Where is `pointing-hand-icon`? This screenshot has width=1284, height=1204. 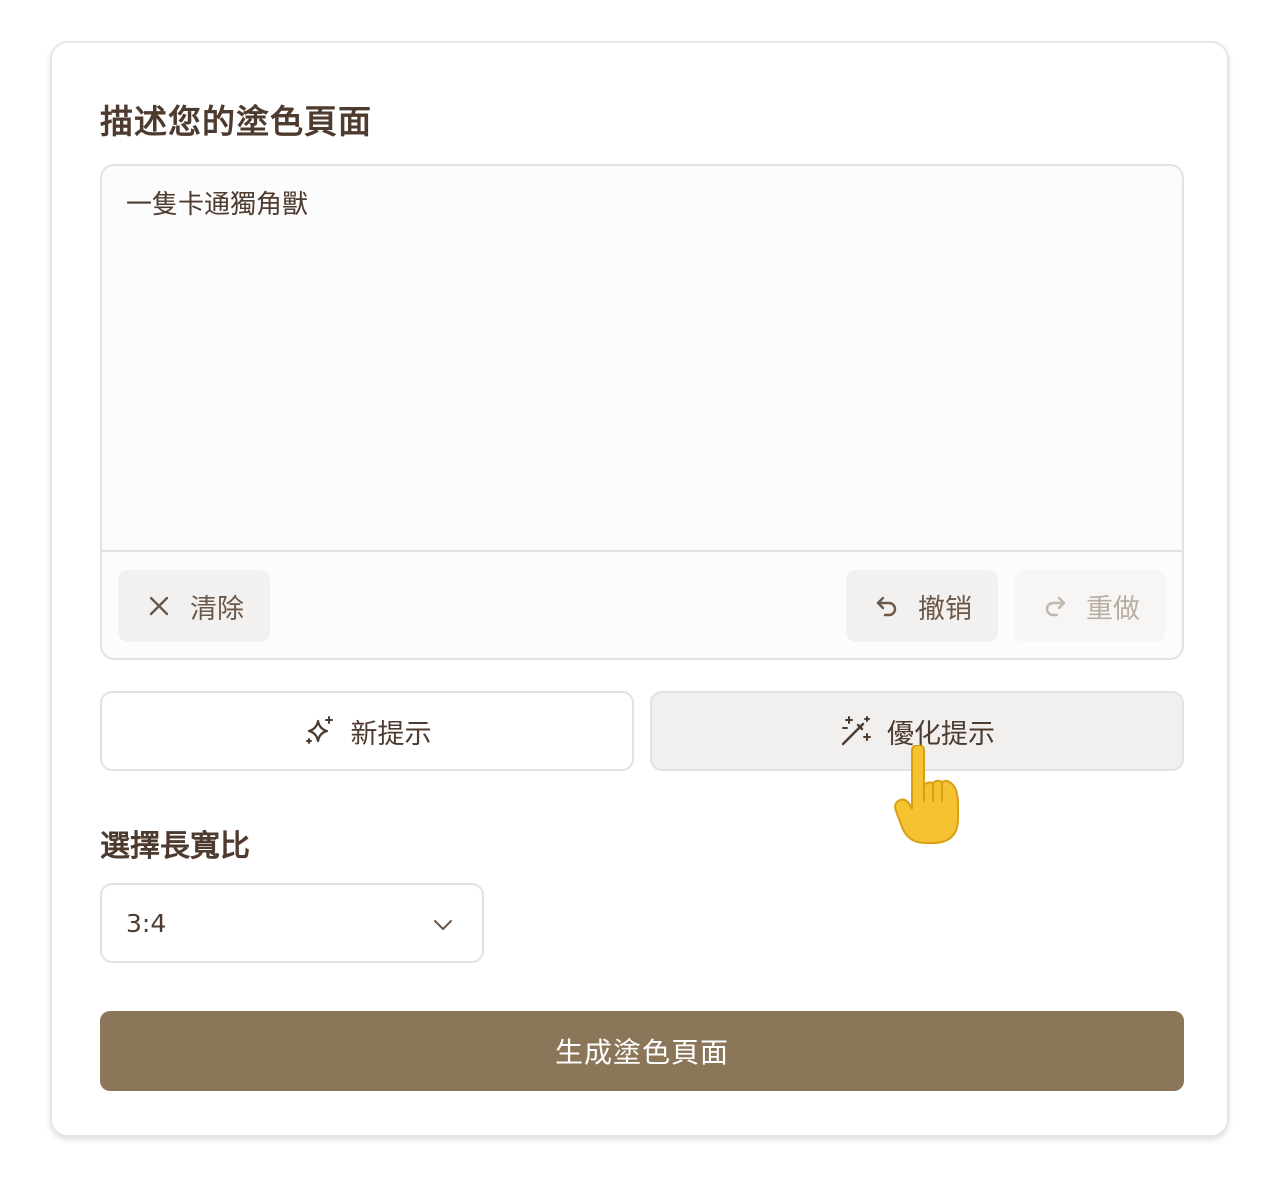
pointing-hand-icon is located at coordinates (927, 794).